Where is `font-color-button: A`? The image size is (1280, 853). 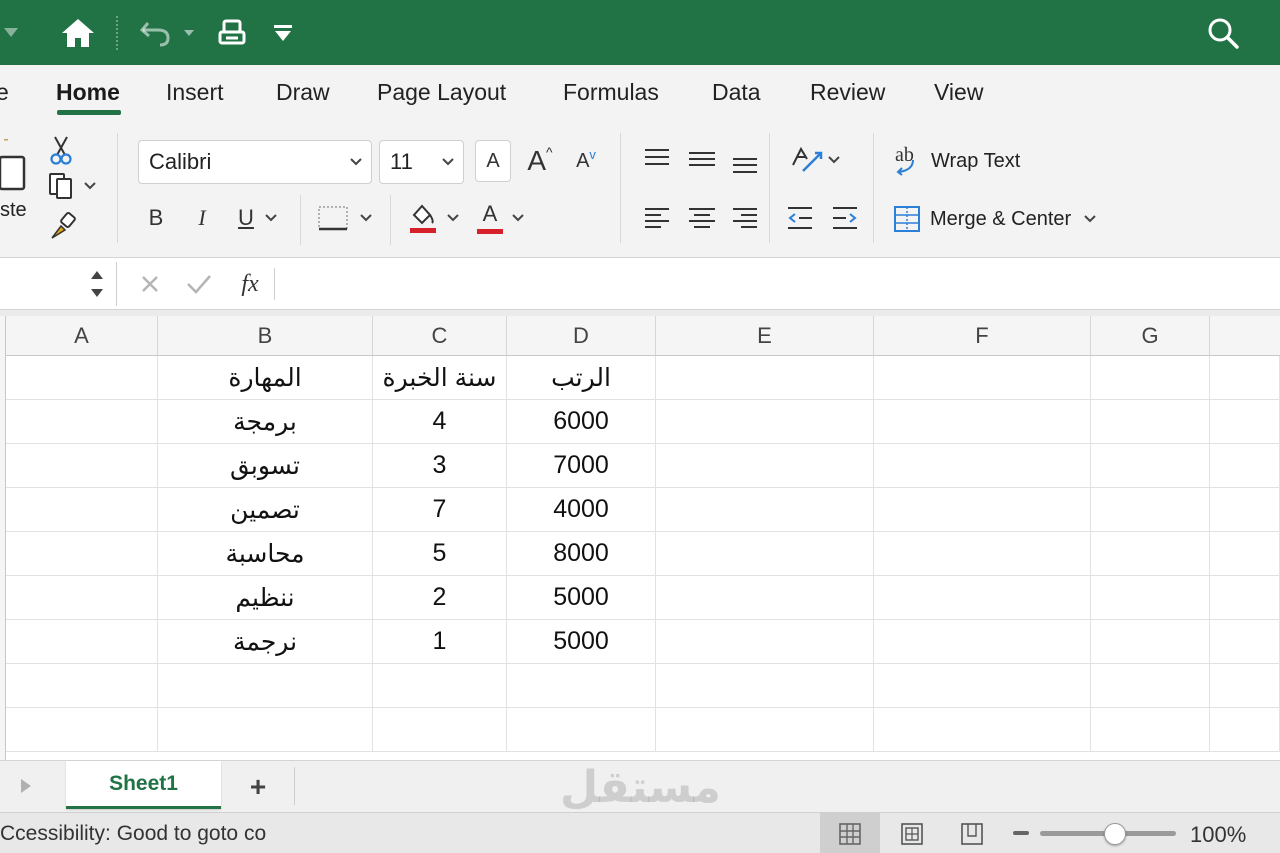 font-color-button: A is located at coordinates (501, 218).